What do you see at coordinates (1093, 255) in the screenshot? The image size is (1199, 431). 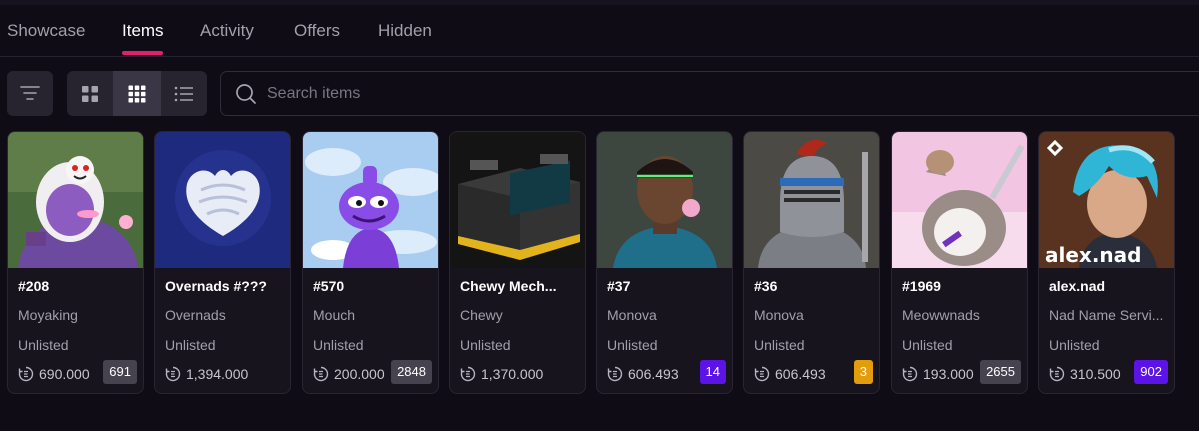 I see `image-caption: alex.nad` at bounding box center [1093, 255].